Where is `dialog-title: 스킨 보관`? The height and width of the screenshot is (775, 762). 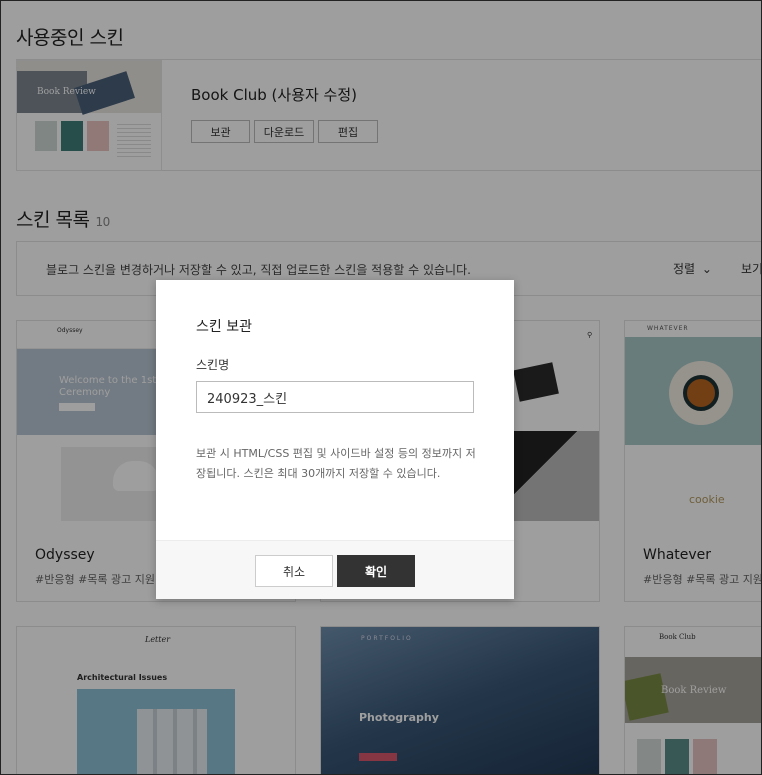 dialog-title: 스킨 보관 is located at coordinates (224, 327).